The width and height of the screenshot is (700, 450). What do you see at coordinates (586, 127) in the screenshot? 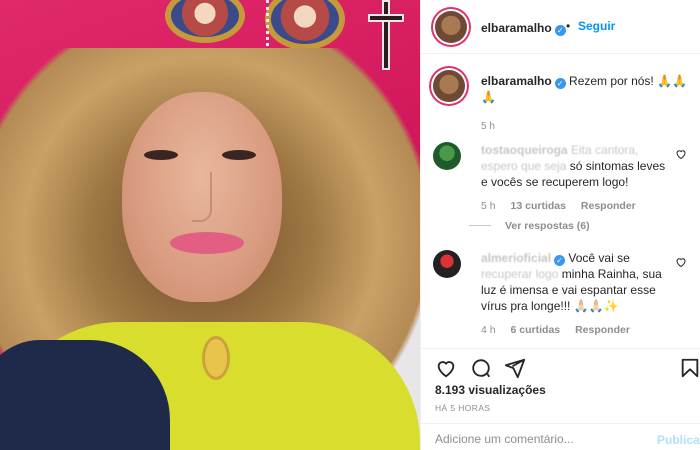
I see `caption-time: 5 h` at bounding box center [586, 127].